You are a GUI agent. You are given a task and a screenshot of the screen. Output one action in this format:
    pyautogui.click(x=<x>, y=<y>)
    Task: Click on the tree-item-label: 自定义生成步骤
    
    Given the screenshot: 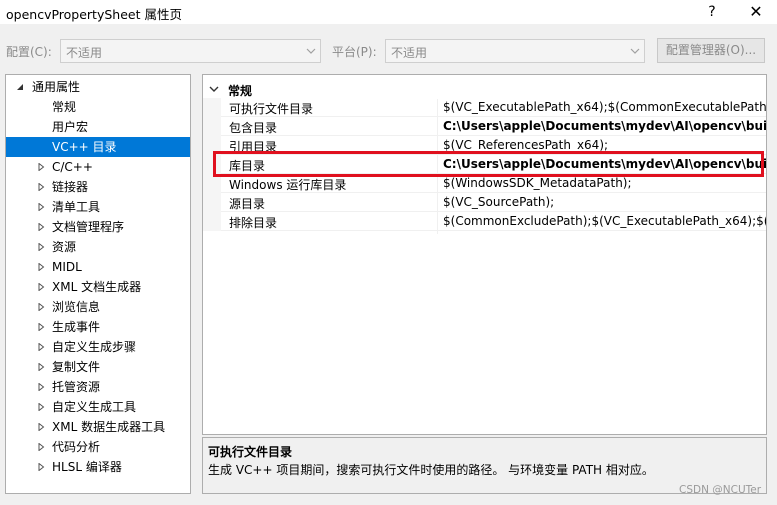 What is the action you would take?
    pyautogui.click(x=94, y=347)
    